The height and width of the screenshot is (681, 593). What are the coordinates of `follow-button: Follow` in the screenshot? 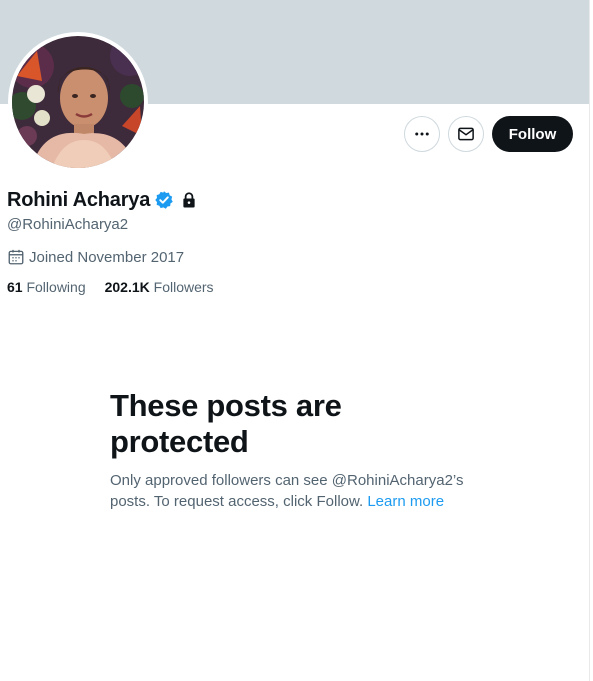 It's located at (532, 134).